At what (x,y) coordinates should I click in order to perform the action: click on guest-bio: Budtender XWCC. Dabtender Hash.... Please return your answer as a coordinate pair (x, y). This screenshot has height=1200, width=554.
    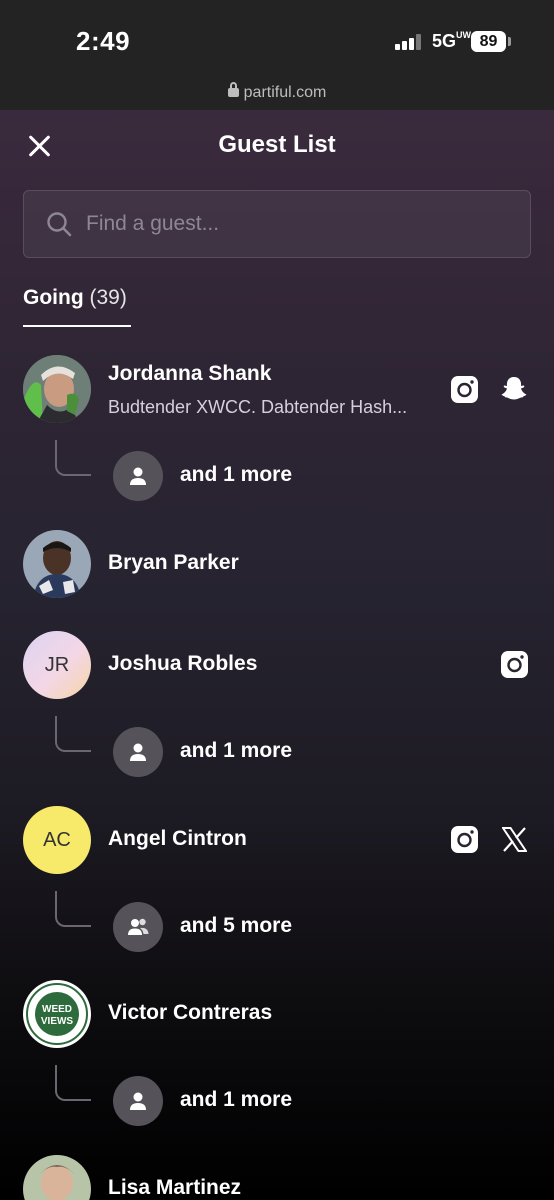
    Looking at the image, I should click on (258, 407).